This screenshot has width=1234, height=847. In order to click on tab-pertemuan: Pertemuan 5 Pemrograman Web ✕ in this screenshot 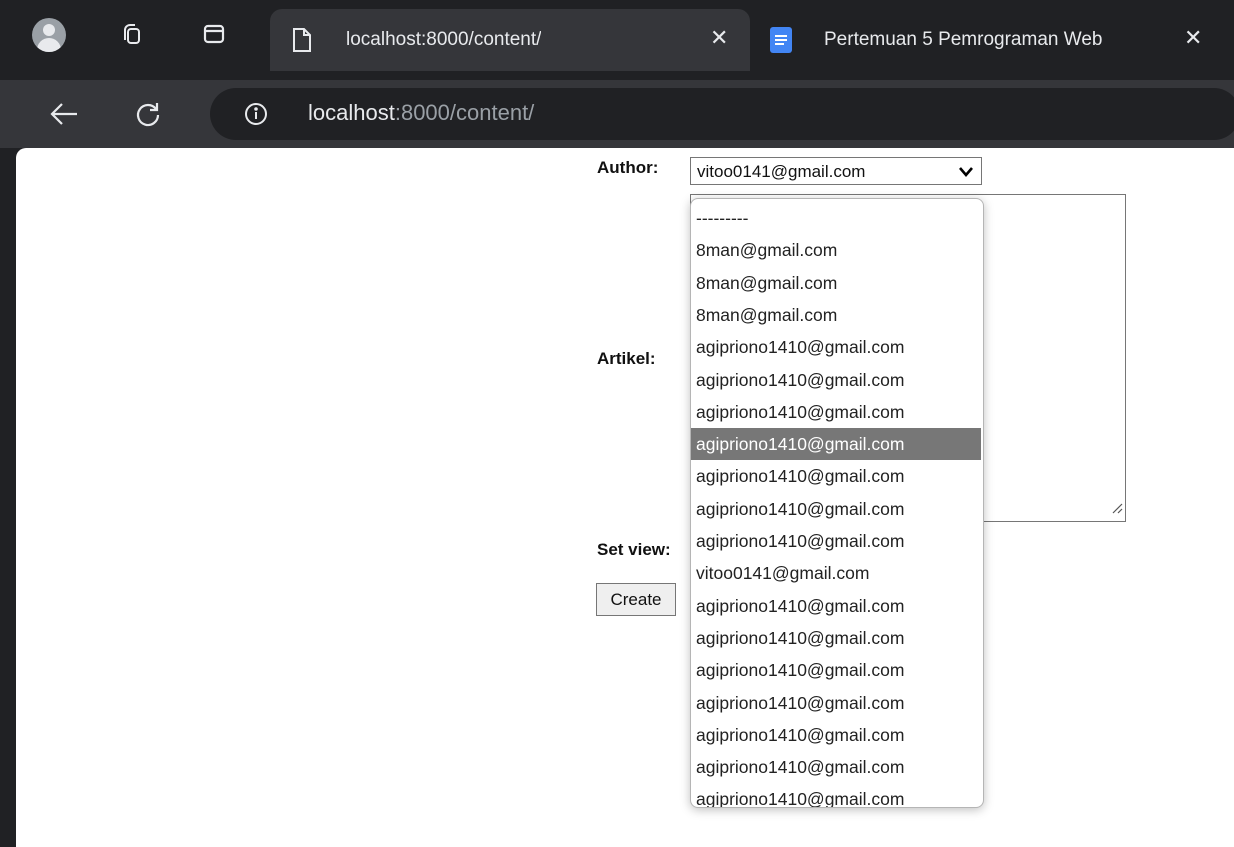, I will do `click(997, 40)`.